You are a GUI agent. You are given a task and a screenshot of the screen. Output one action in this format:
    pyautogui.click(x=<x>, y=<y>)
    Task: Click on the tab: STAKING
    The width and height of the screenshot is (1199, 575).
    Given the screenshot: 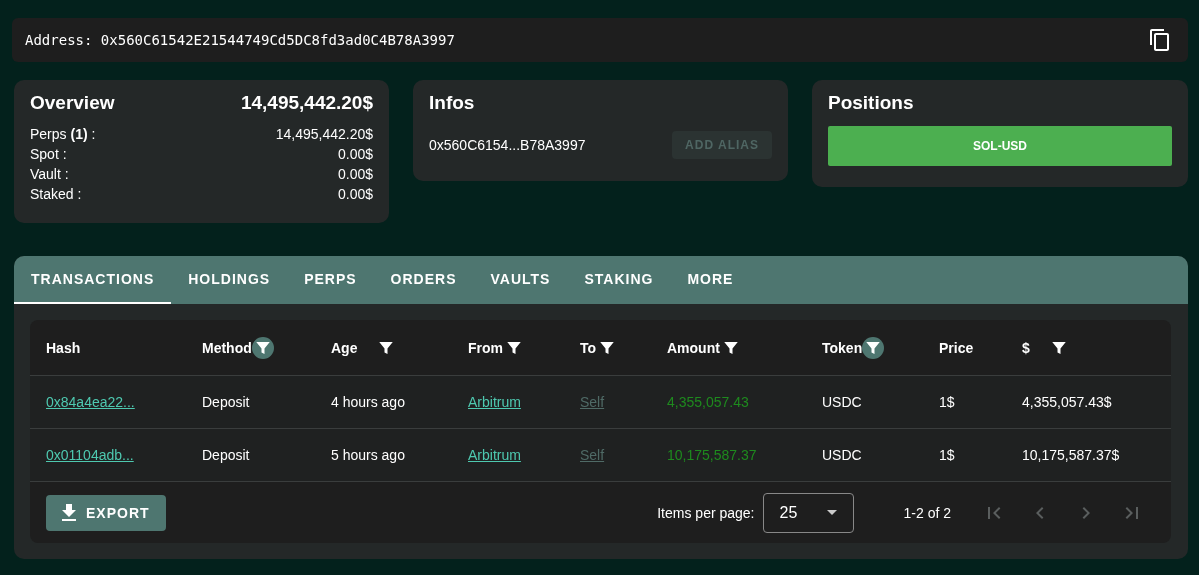 What is the action you would take?
    pyautogui.click(x=619, y=280)
    